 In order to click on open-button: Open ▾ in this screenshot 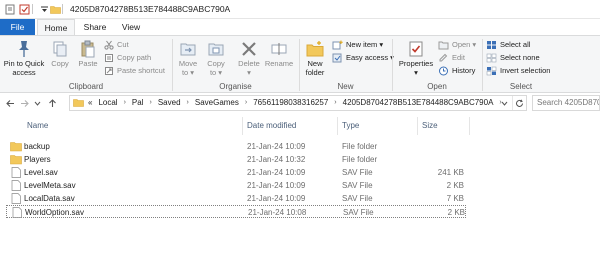, I will do `click(457, 45)`.